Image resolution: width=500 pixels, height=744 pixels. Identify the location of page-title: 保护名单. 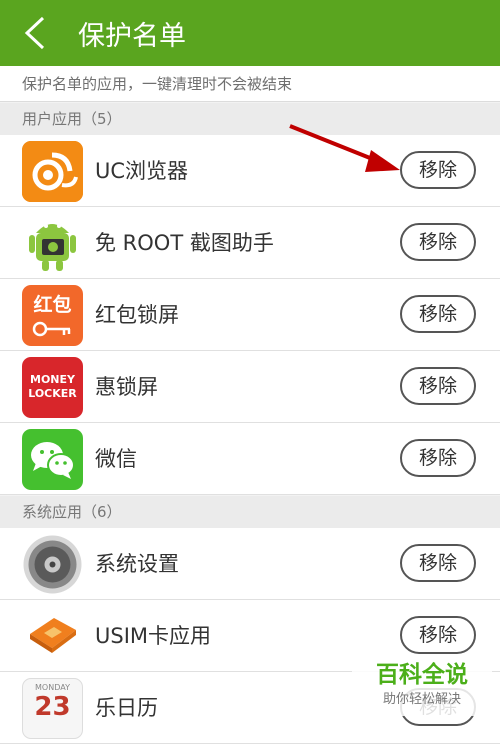
(132, 36).